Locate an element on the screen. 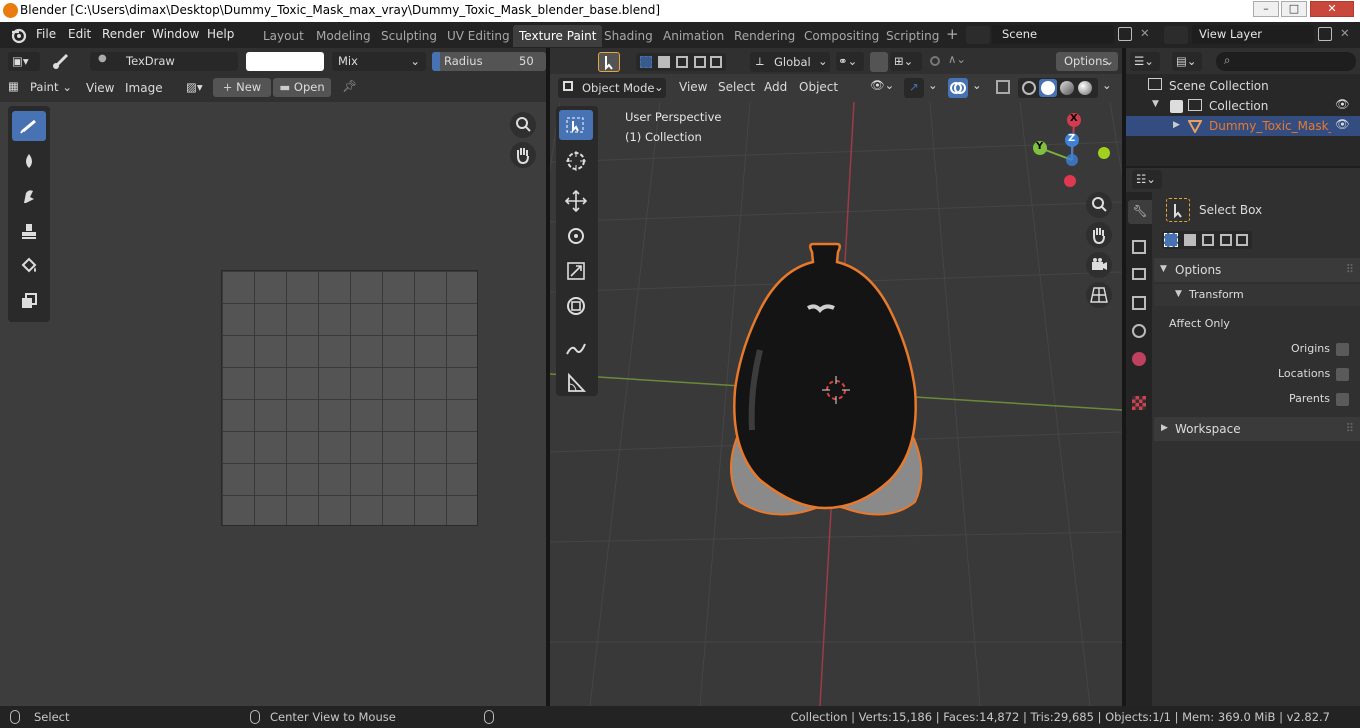 This screenshot has width=1360, height=728. xray-toggle-icon is located at coordinates (1003, 87).